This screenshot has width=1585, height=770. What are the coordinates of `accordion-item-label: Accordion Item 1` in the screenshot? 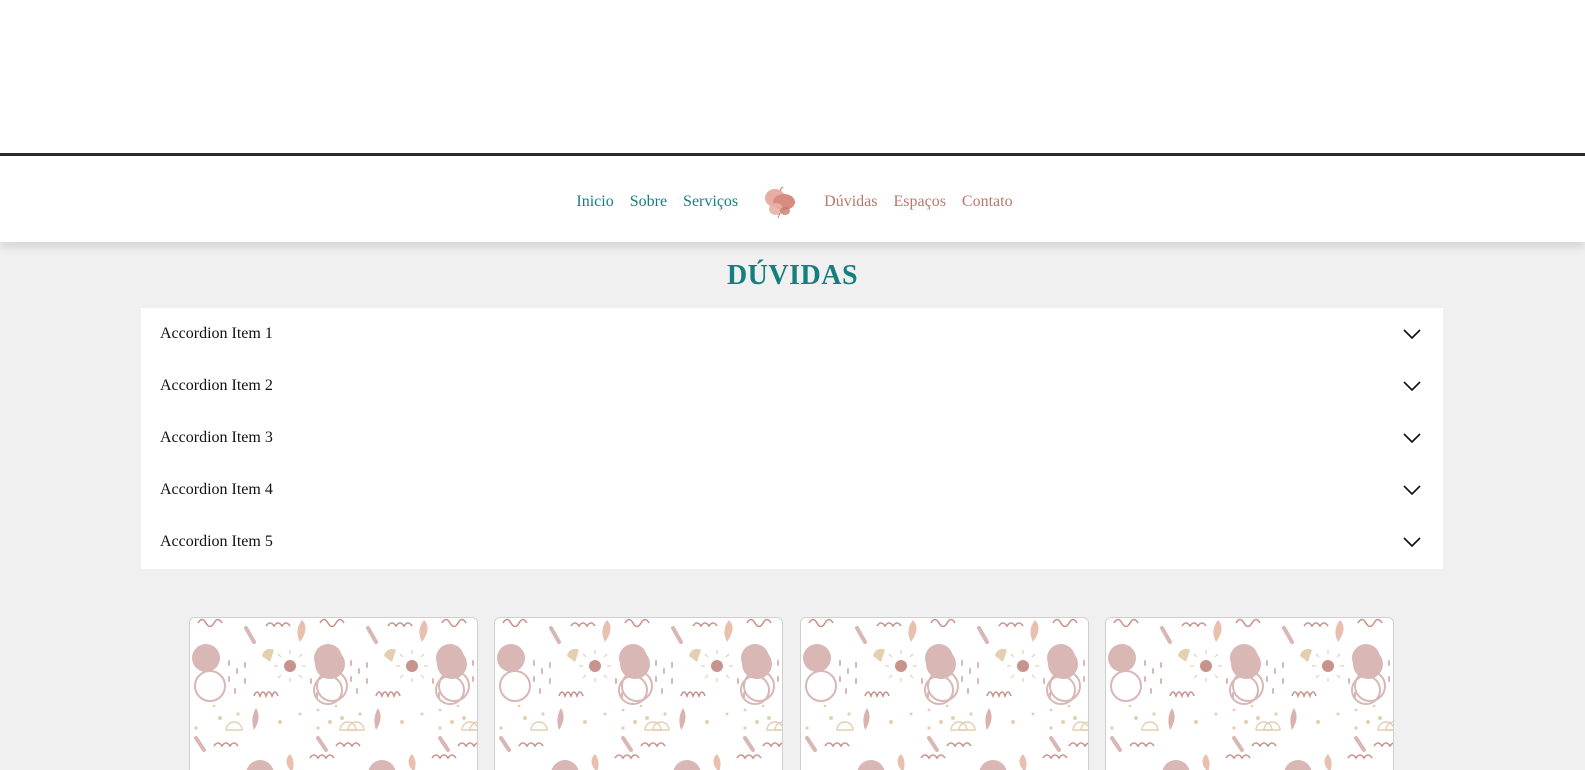 It's located at (216, 333).